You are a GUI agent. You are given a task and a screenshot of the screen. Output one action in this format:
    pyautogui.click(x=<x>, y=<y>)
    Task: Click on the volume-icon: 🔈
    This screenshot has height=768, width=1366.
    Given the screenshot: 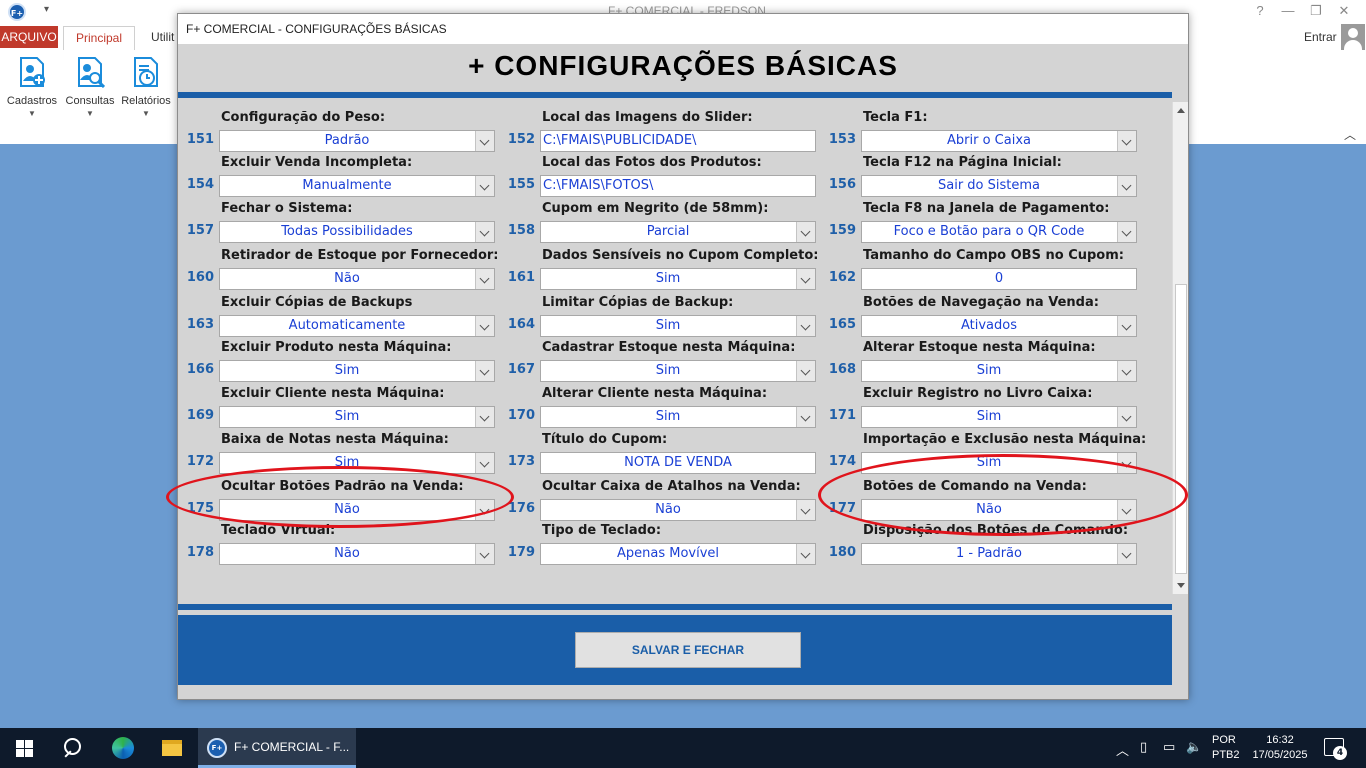 What is the action you would take?
    pyautogui.click(x=1194, y=747)
    